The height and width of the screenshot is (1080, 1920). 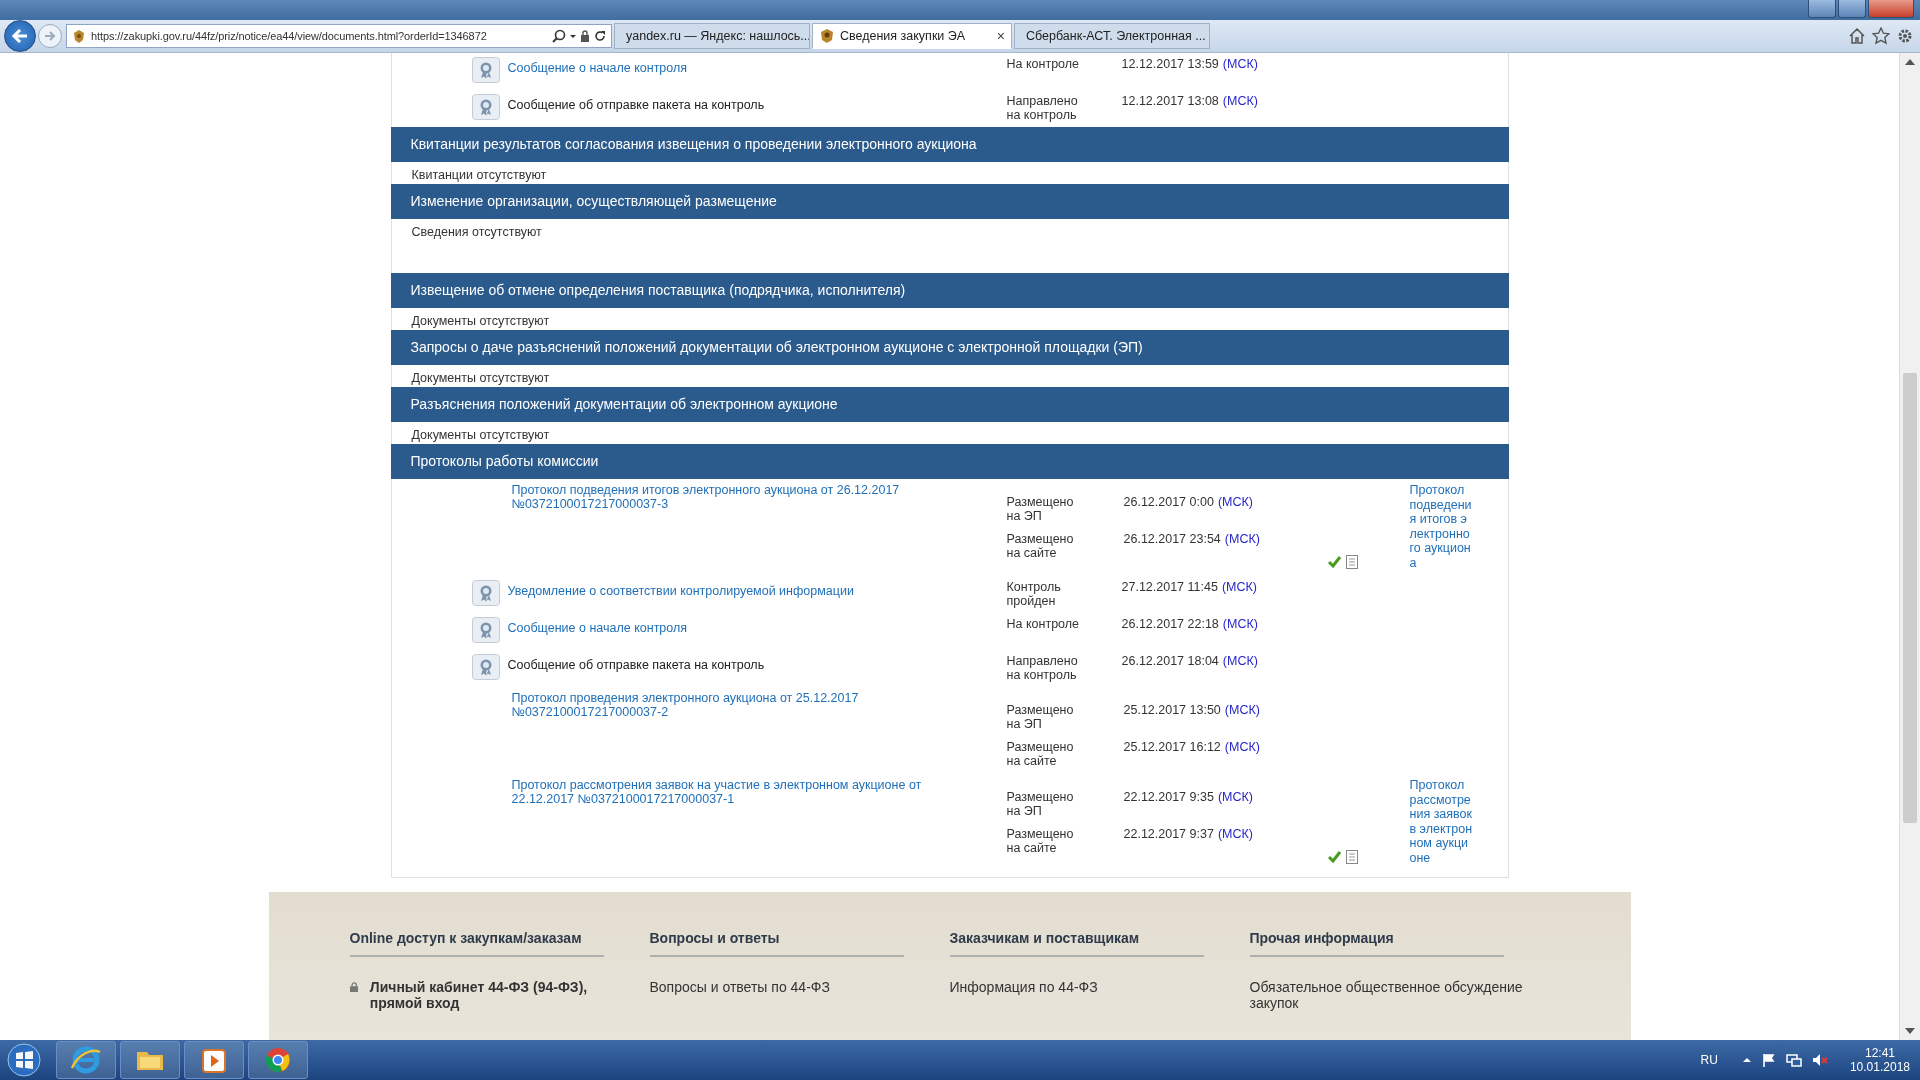 What do you see at coordinates (1822, 9) in the screenshot?
I see `minimize-button` at bounding box center [1822, 9].